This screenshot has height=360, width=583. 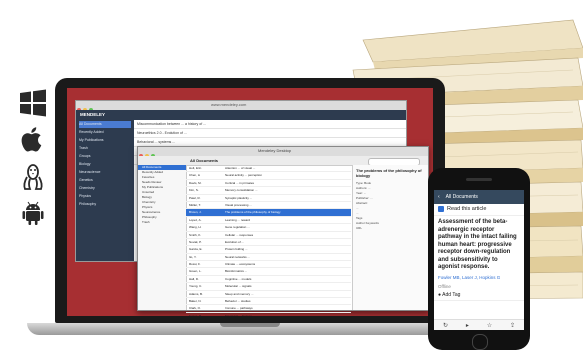 I want to click on row-author: Davis, M., so click(x=195, y=182).